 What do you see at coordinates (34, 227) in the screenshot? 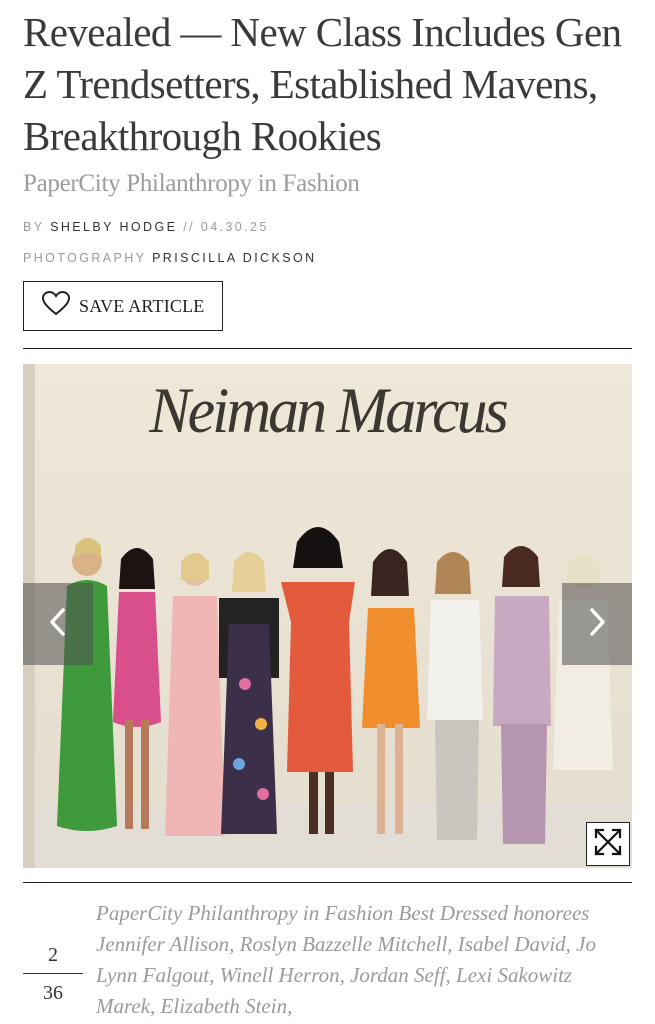
I see `byline-label: BY` at bounding box center [34, 227].